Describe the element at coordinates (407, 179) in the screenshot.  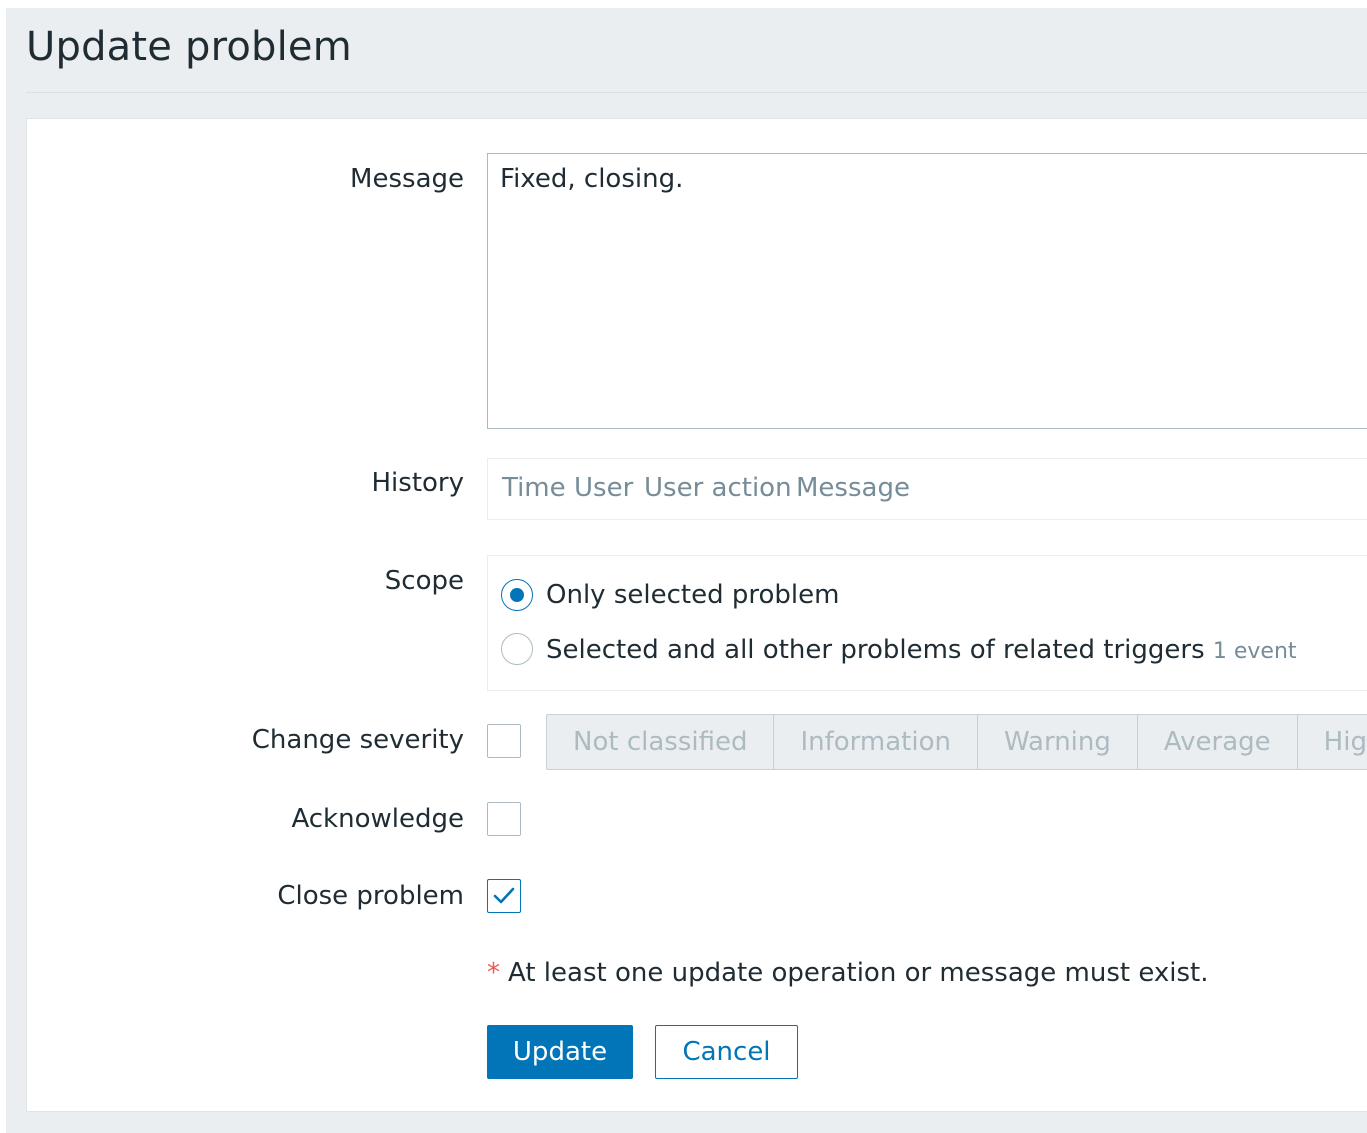
I see `message-label: Message` at that location.